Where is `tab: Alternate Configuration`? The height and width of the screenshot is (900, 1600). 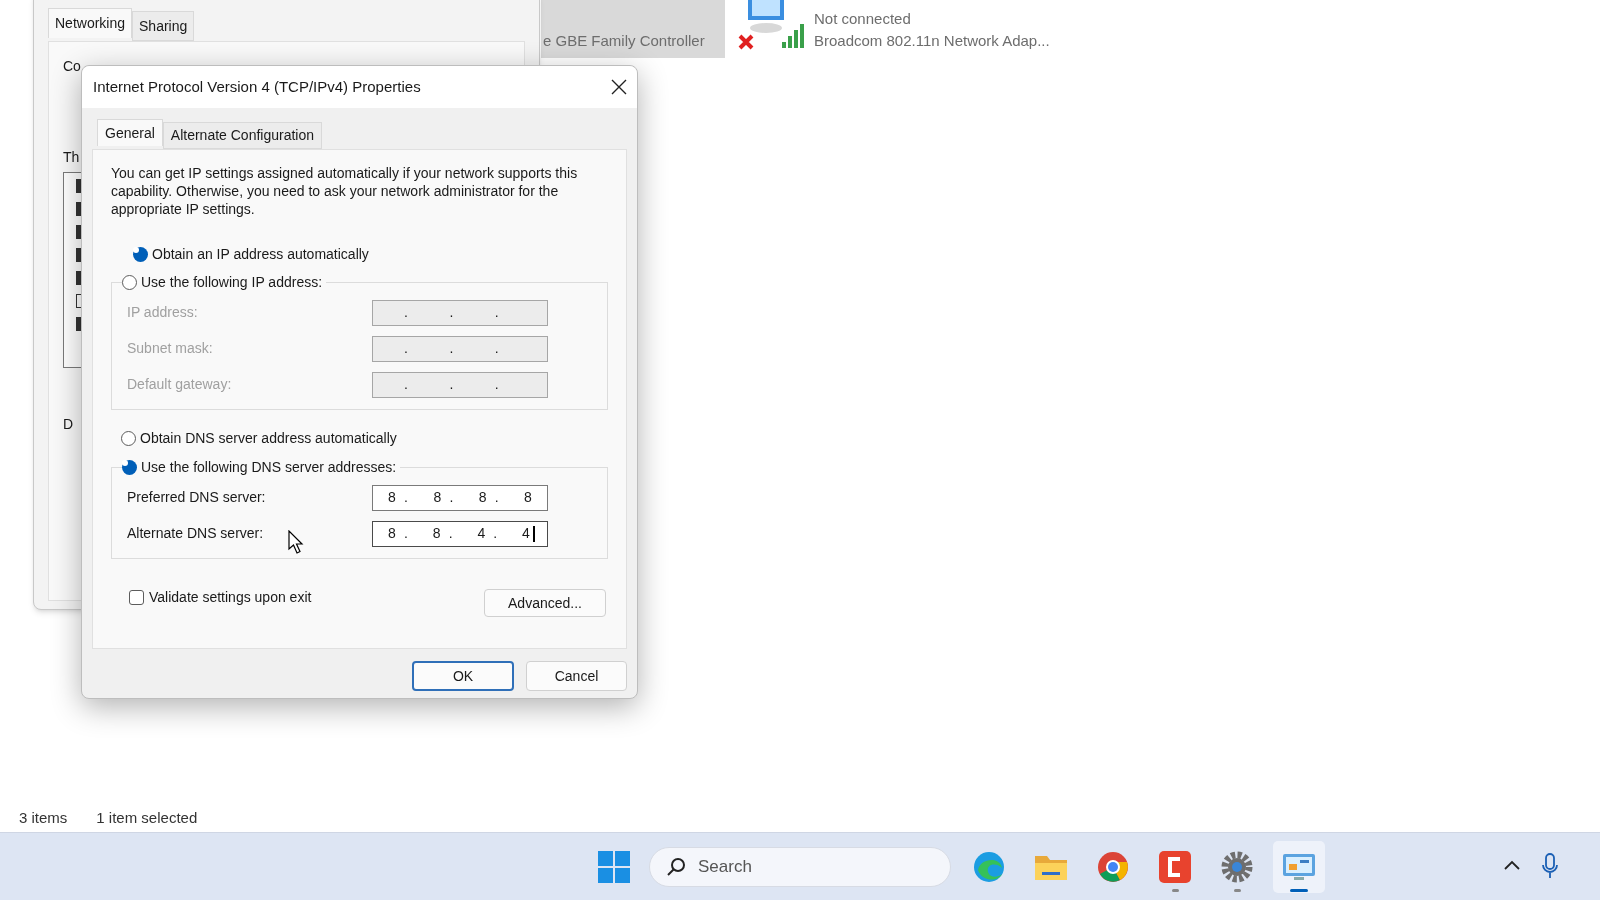 tab: Alternate Configuration is located at coordinates (242, 135).